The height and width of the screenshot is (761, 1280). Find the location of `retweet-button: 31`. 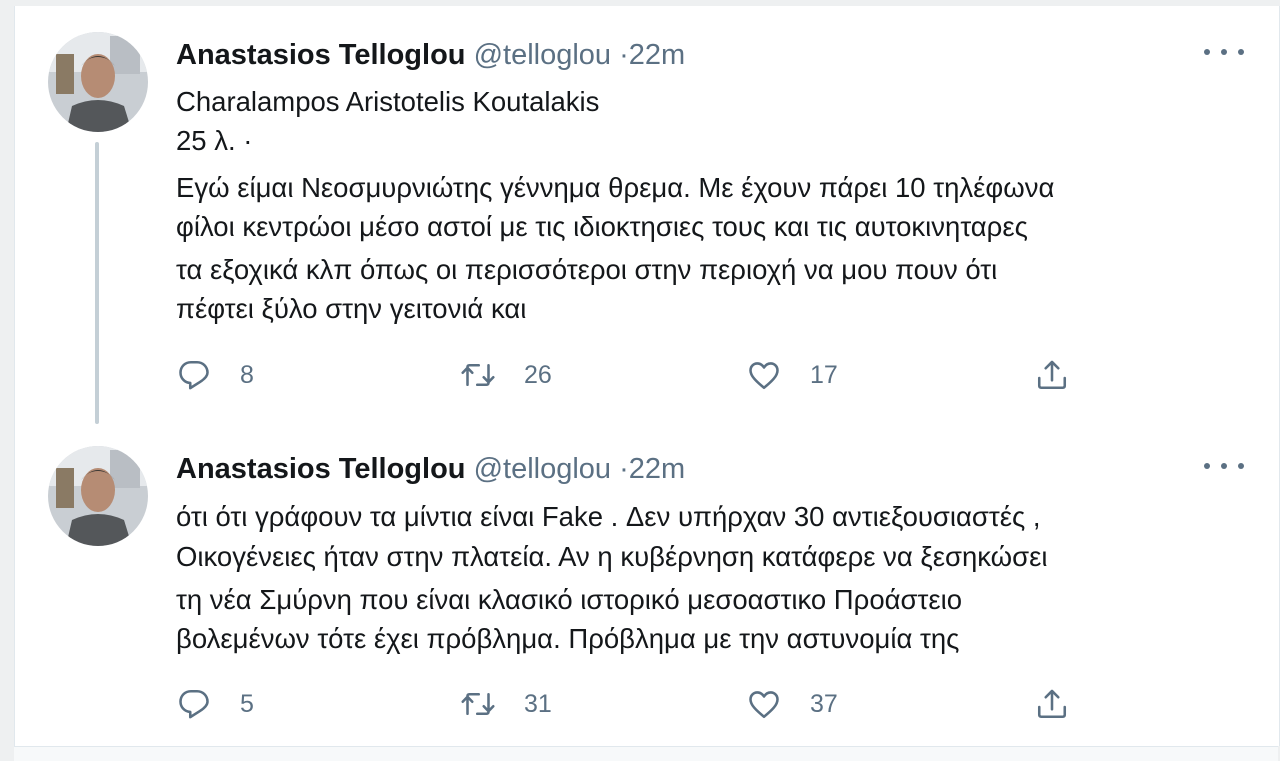

retweet-button: 31 is located at coordinates (506, 704).